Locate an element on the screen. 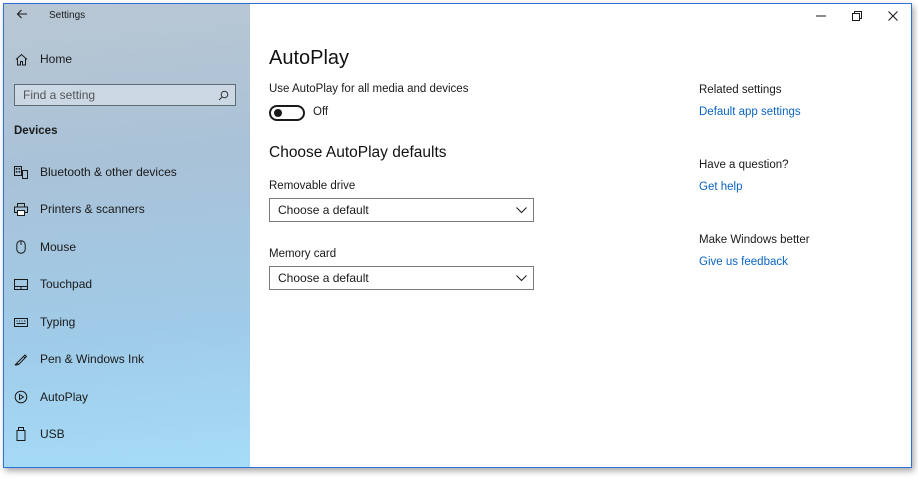  keyboard-icon is located at coordinates (21, 322).